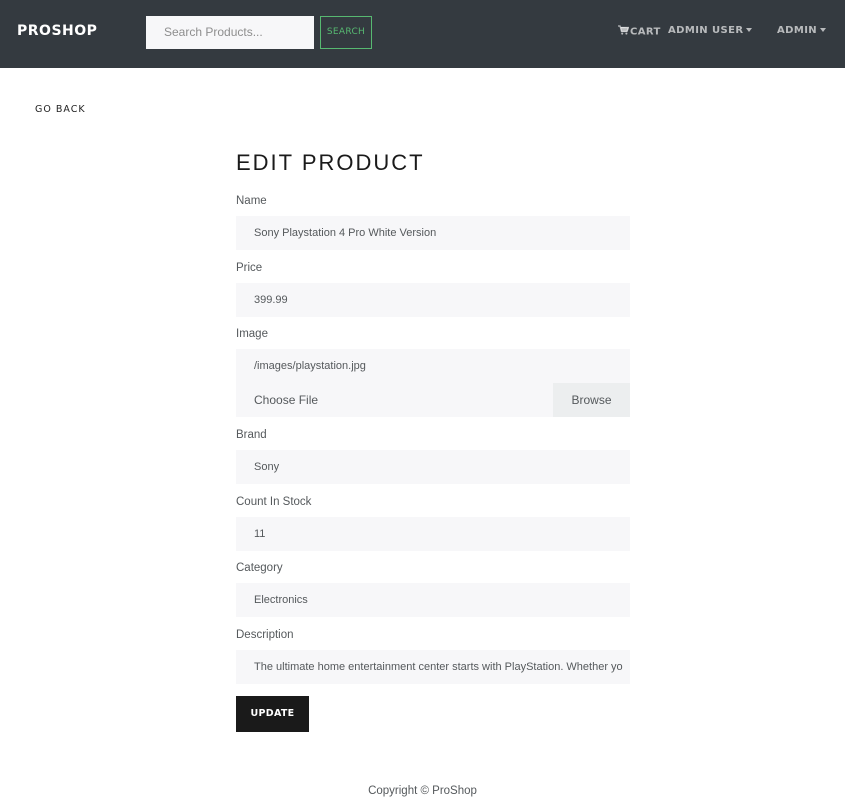  I want to click on stock-input: 11, so click(433, 534).